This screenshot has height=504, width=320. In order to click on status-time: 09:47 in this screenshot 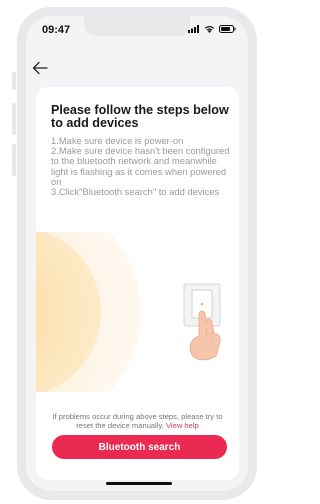, I will do `click(56, 30)`.